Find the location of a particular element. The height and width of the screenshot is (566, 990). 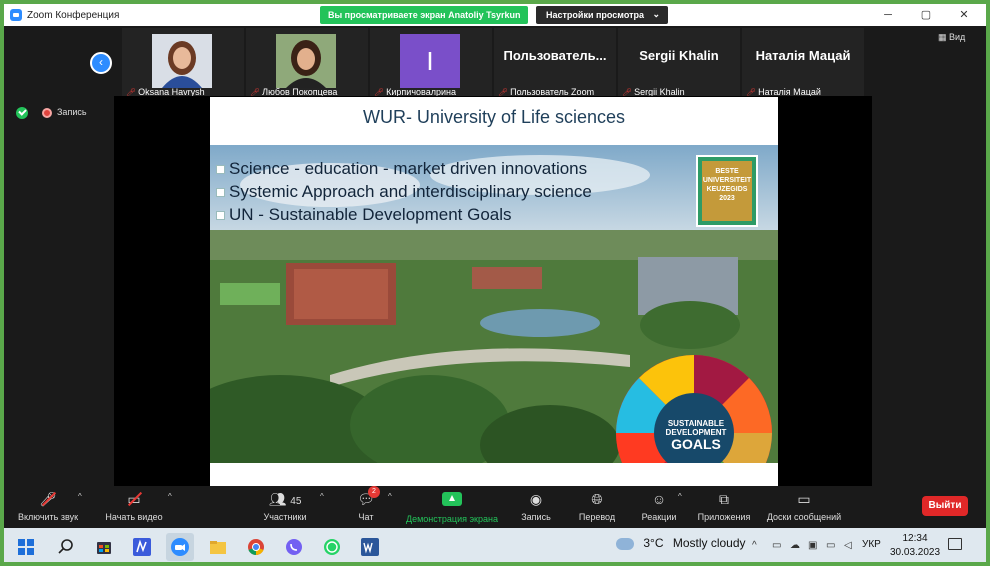

chat-options-caret: ^ is located at coordinates (390, 496).